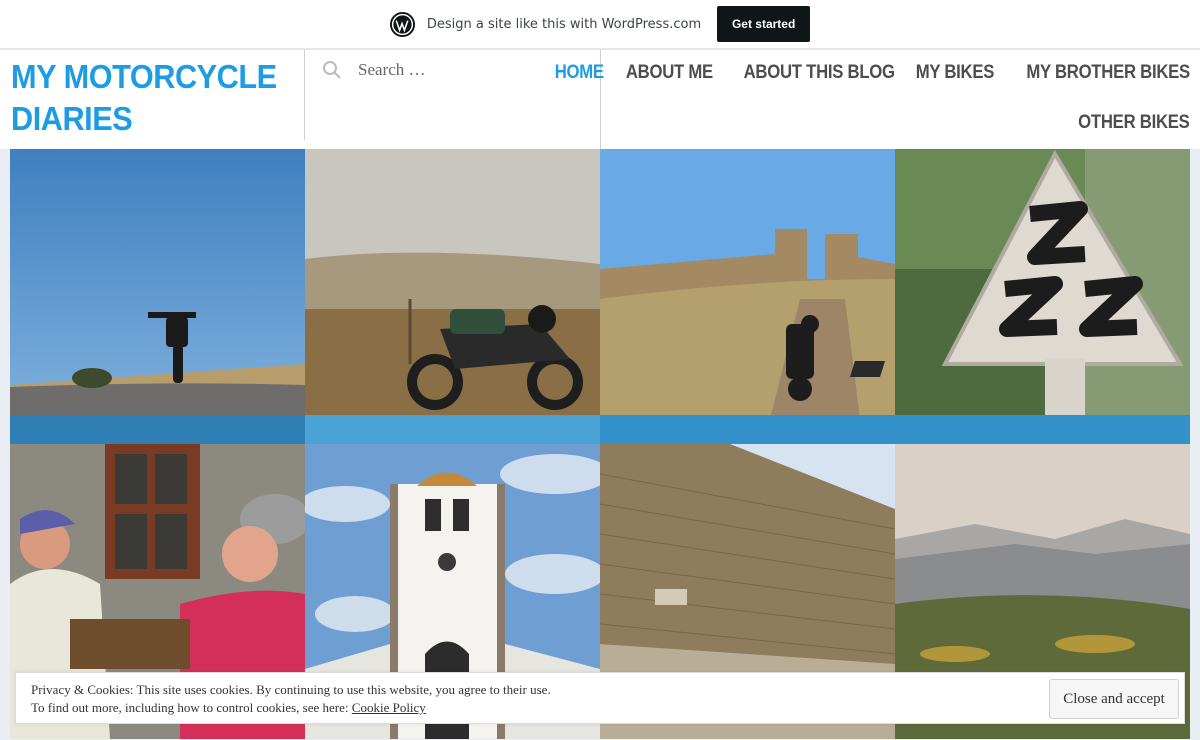 Image resolution: width=1200 pixels, height=740 pixels. What do you see at coordinates (955, 73) in the screenshot?
I see `nav-item-my-bikes: MY BIKES` at bounding box center [955, 73].